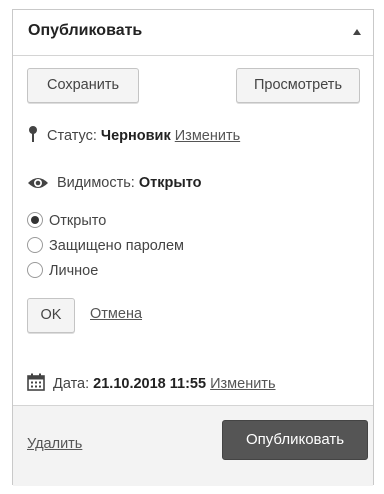 The height and width of the screenshot is (494, 384). I want to click on date-row: Дата: 21.10.2018 11:55 Изменить, so click(151, 384).